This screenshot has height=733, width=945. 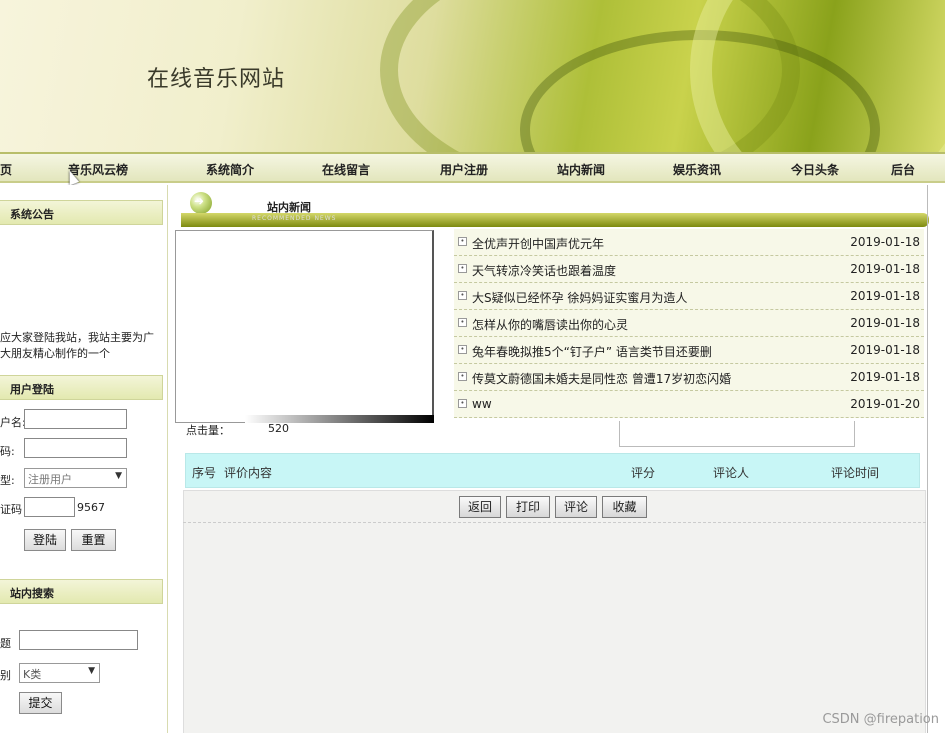 What do you see at coordinates (815, 169) in the screenshot?
I see `nav-item-headlines: 今日头条` at bounding box center [815, 169].